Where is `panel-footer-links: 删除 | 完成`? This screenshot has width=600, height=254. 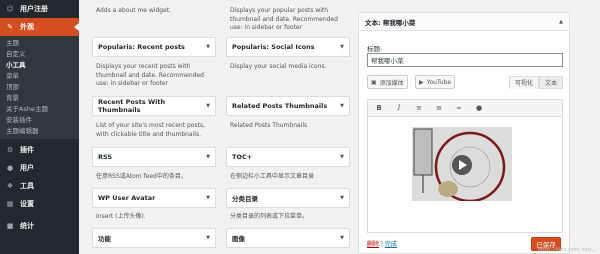 panel-footer-links: 删除 | 完成 is located at coordinates (382, 243).